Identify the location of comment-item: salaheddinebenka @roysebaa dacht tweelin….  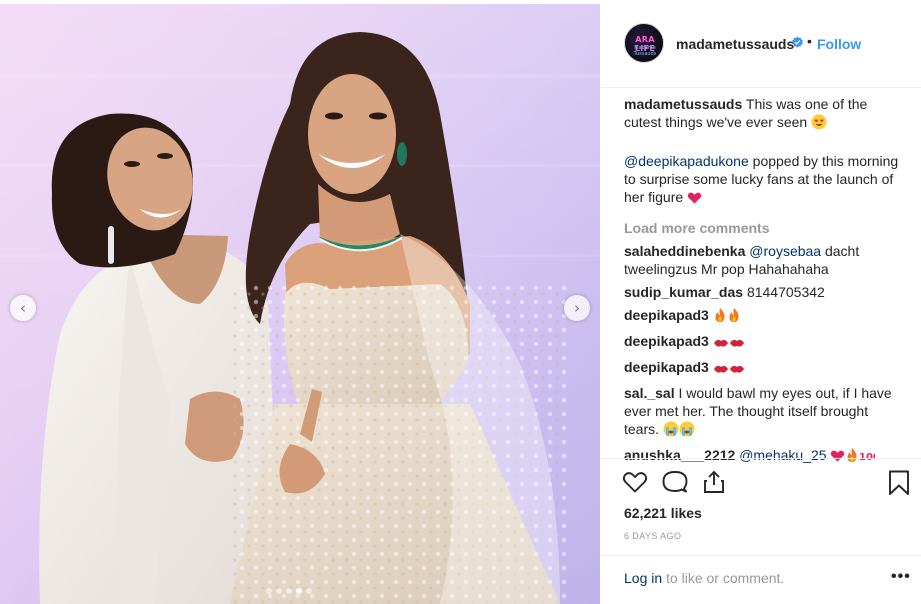
(764, 260).